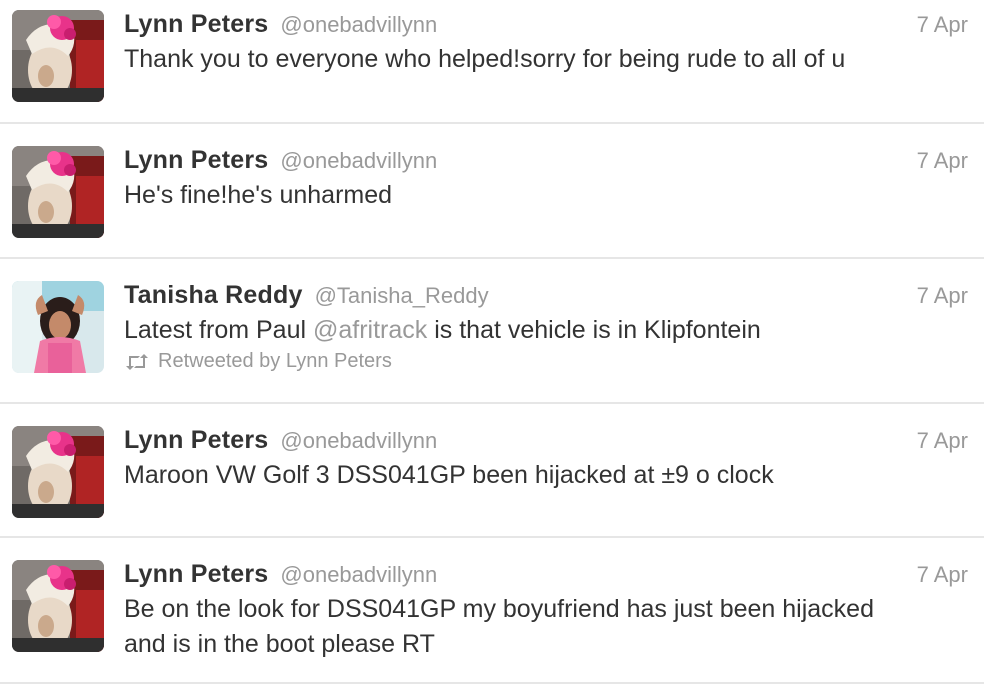  I want to click on tweet-author-name: Tanisha Reddy, so click(213, 295).